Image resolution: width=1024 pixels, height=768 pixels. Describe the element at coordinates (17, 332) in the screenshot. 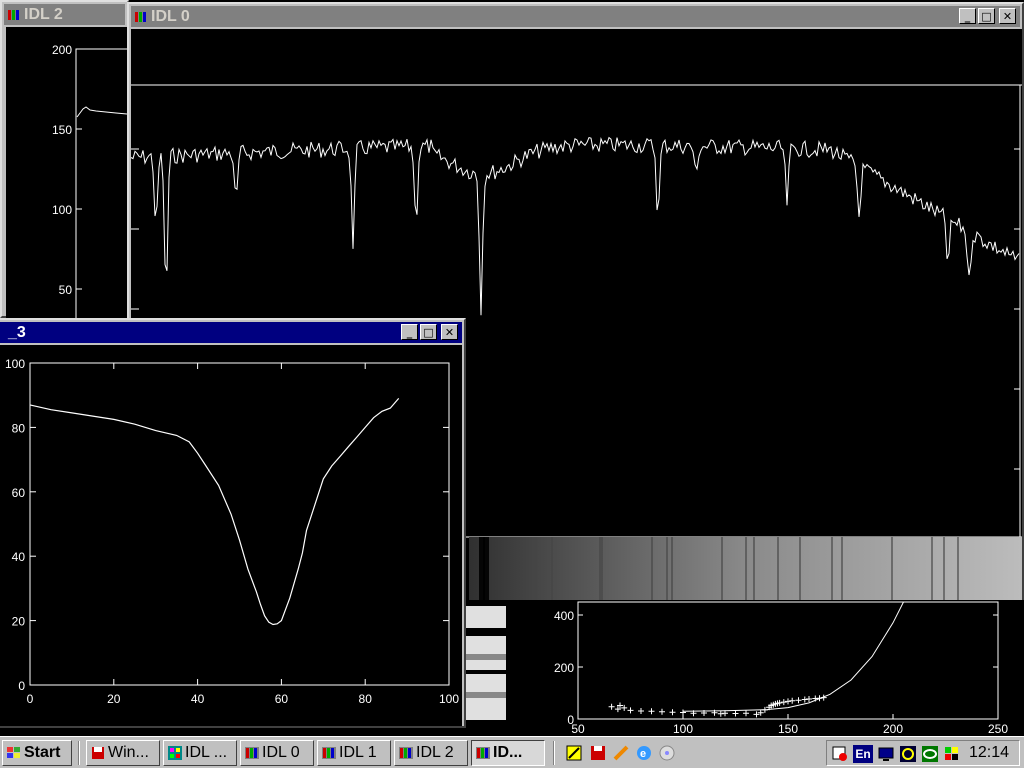

I see `idl3-title: _3` at that location.